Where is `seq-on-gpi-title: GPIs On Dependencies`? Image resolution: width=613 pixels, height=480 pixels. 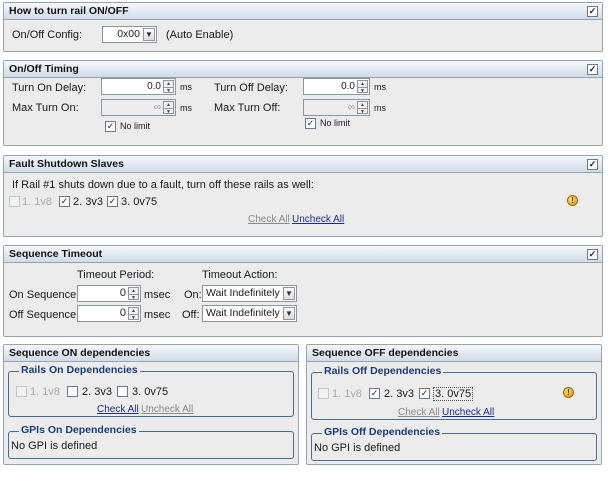 seq-on-gpi-title: GPIs On Dependencies is located at coordinates (79, 430).